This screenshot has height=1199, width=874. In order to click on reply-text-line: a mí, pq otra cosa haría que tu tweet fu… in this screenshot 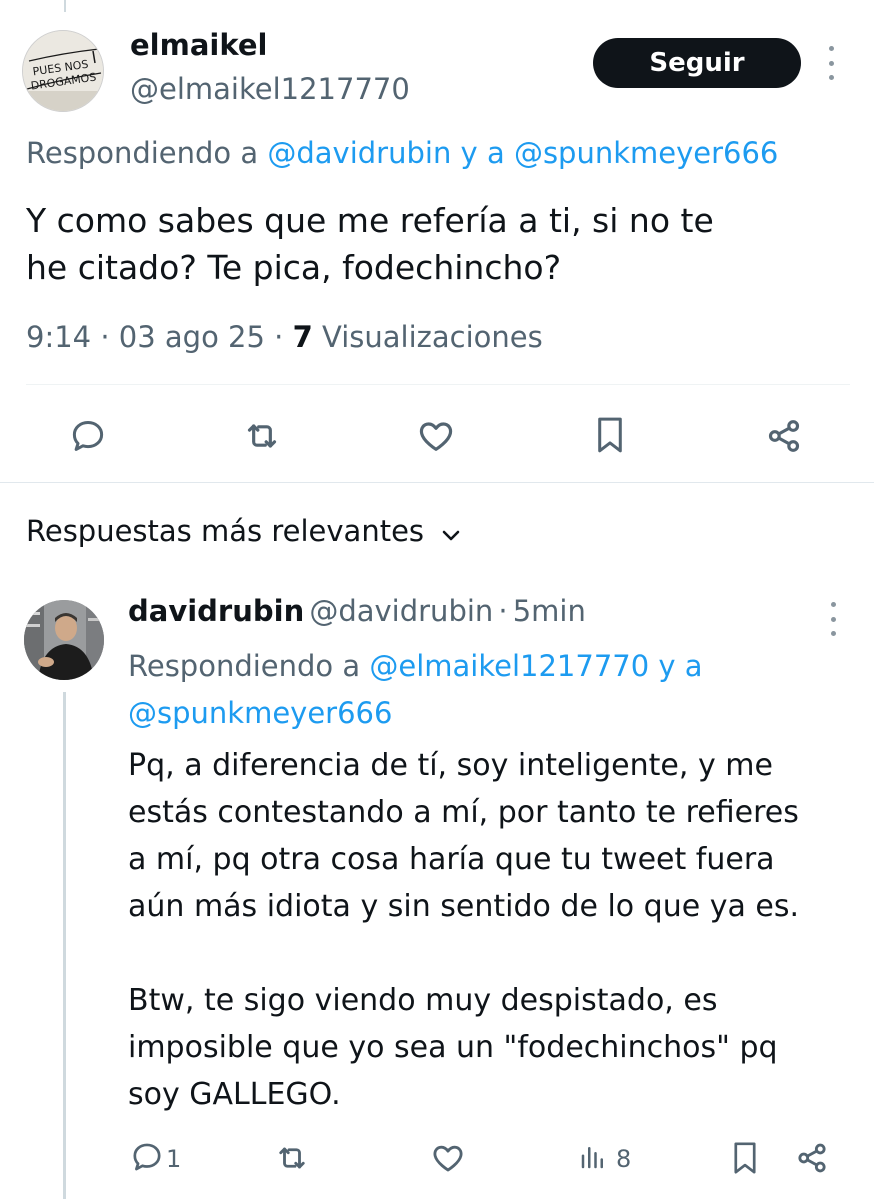, I will do `click(451, 859)`.